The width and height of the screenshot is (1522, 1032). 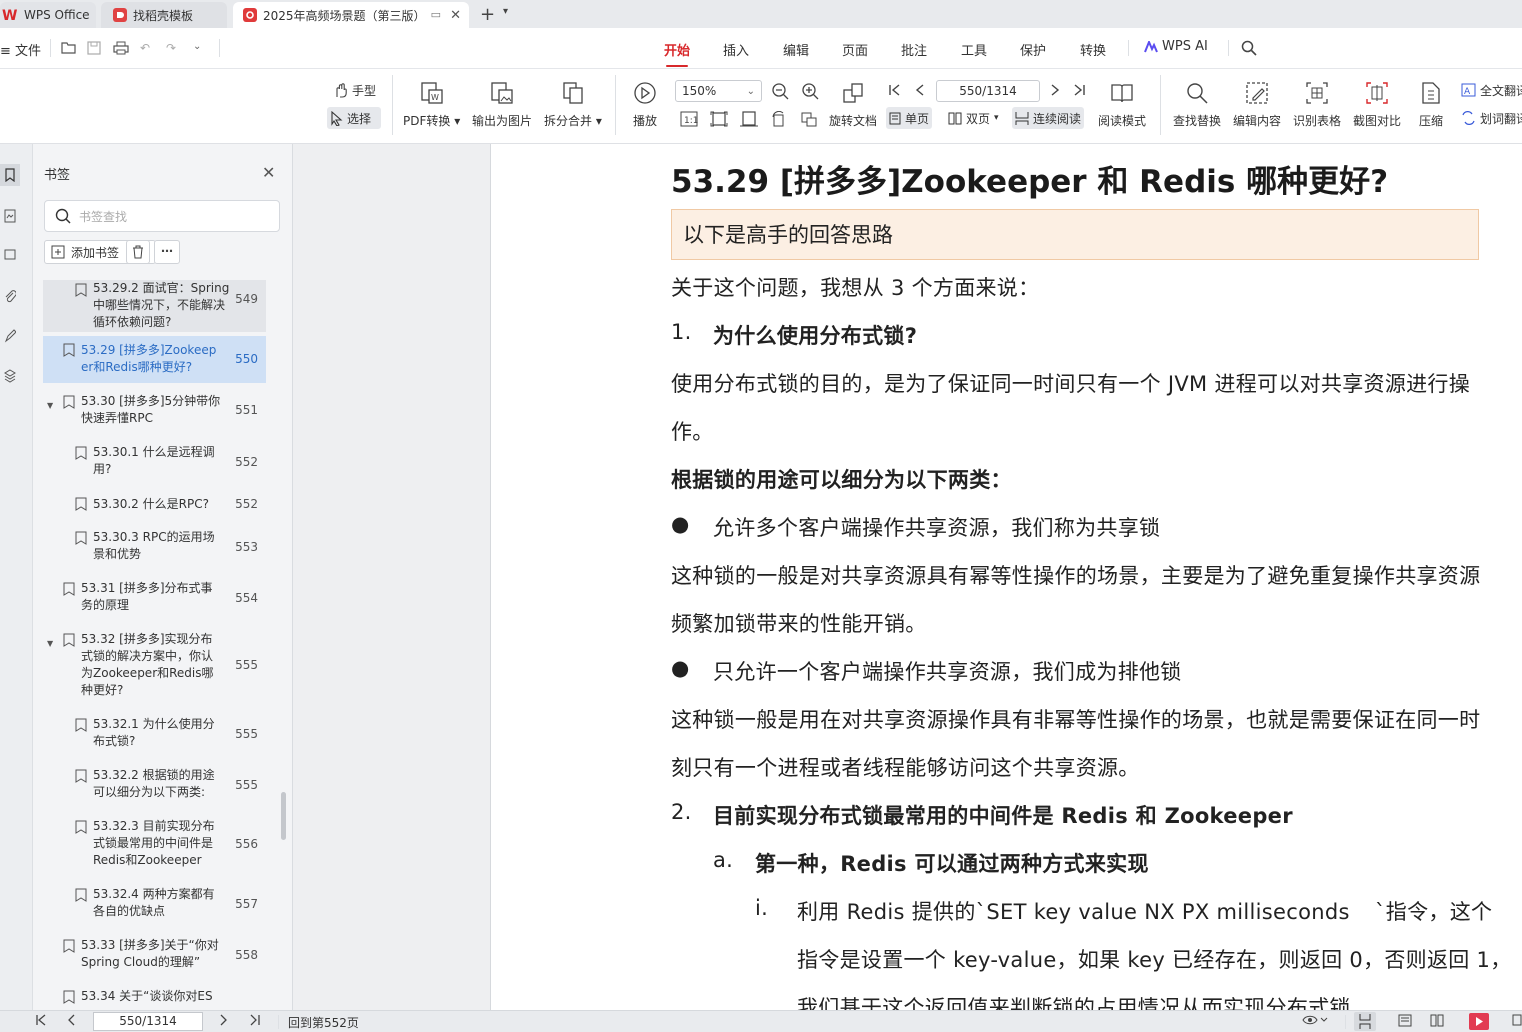 I want to click on single-view-icon, so click(x=1405, y=1020).